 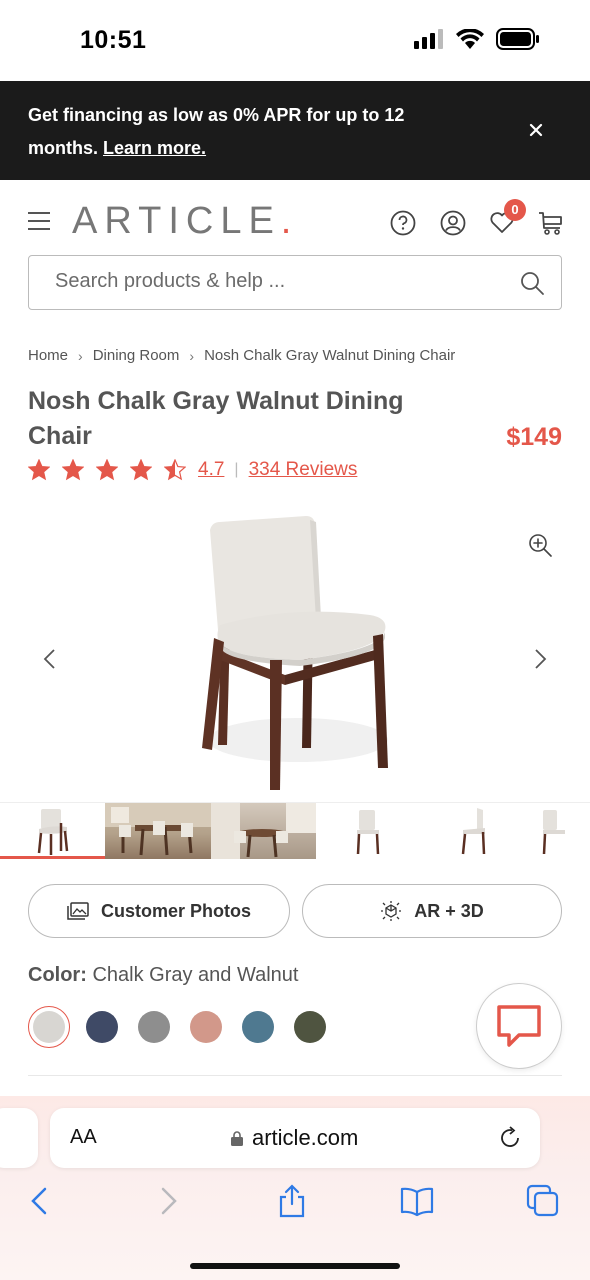 I want to click on address-bar: AA article.com, so click(x=295, y=1138).